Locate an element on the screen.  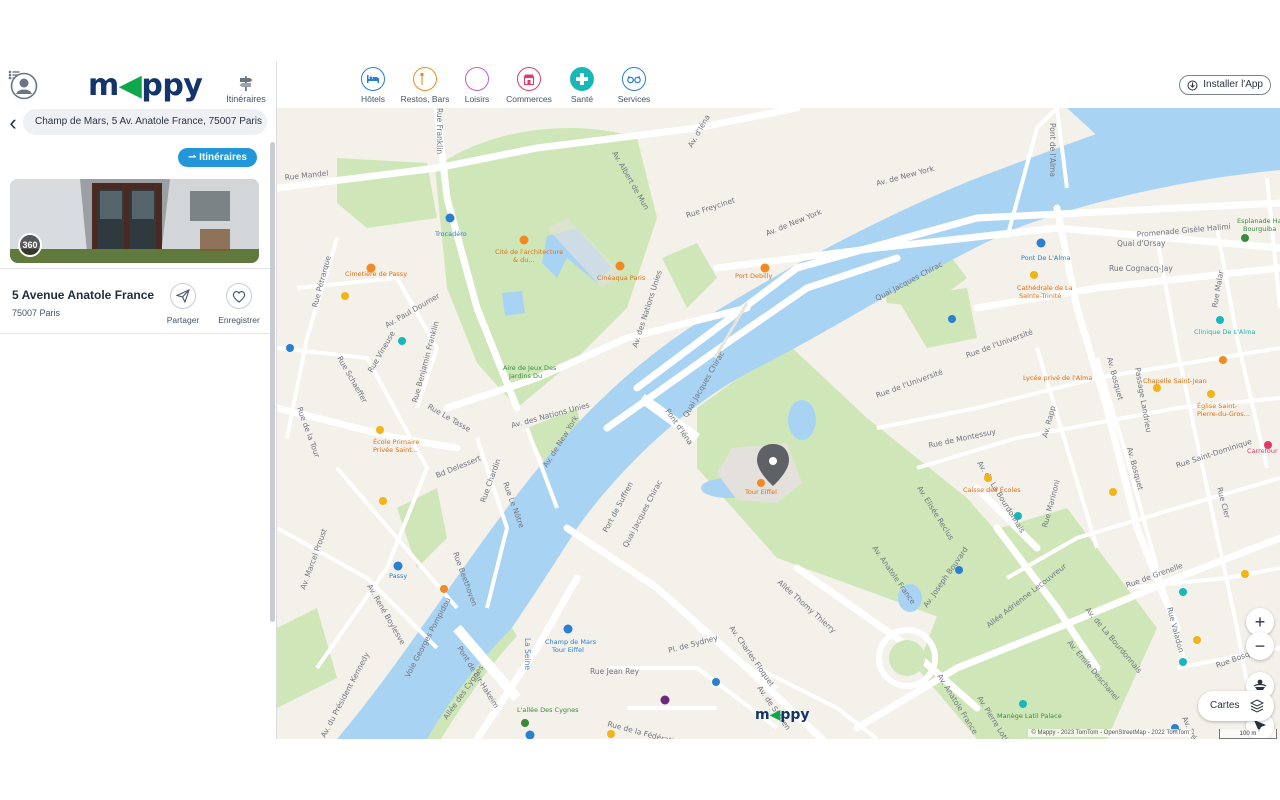
bed-icon is located at coordinates (373, 79).